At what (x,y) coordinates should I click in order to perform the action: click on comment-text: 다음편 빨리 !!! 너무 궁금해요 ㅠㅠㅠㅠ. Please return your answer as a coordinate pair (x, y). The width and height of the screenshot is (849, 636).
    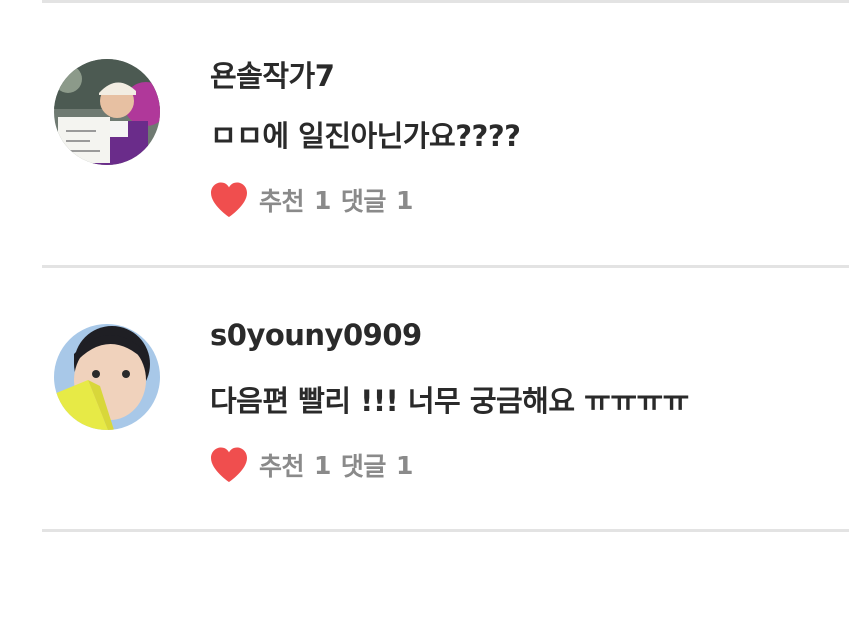
    Looking at the image, I should click on (449, 401).